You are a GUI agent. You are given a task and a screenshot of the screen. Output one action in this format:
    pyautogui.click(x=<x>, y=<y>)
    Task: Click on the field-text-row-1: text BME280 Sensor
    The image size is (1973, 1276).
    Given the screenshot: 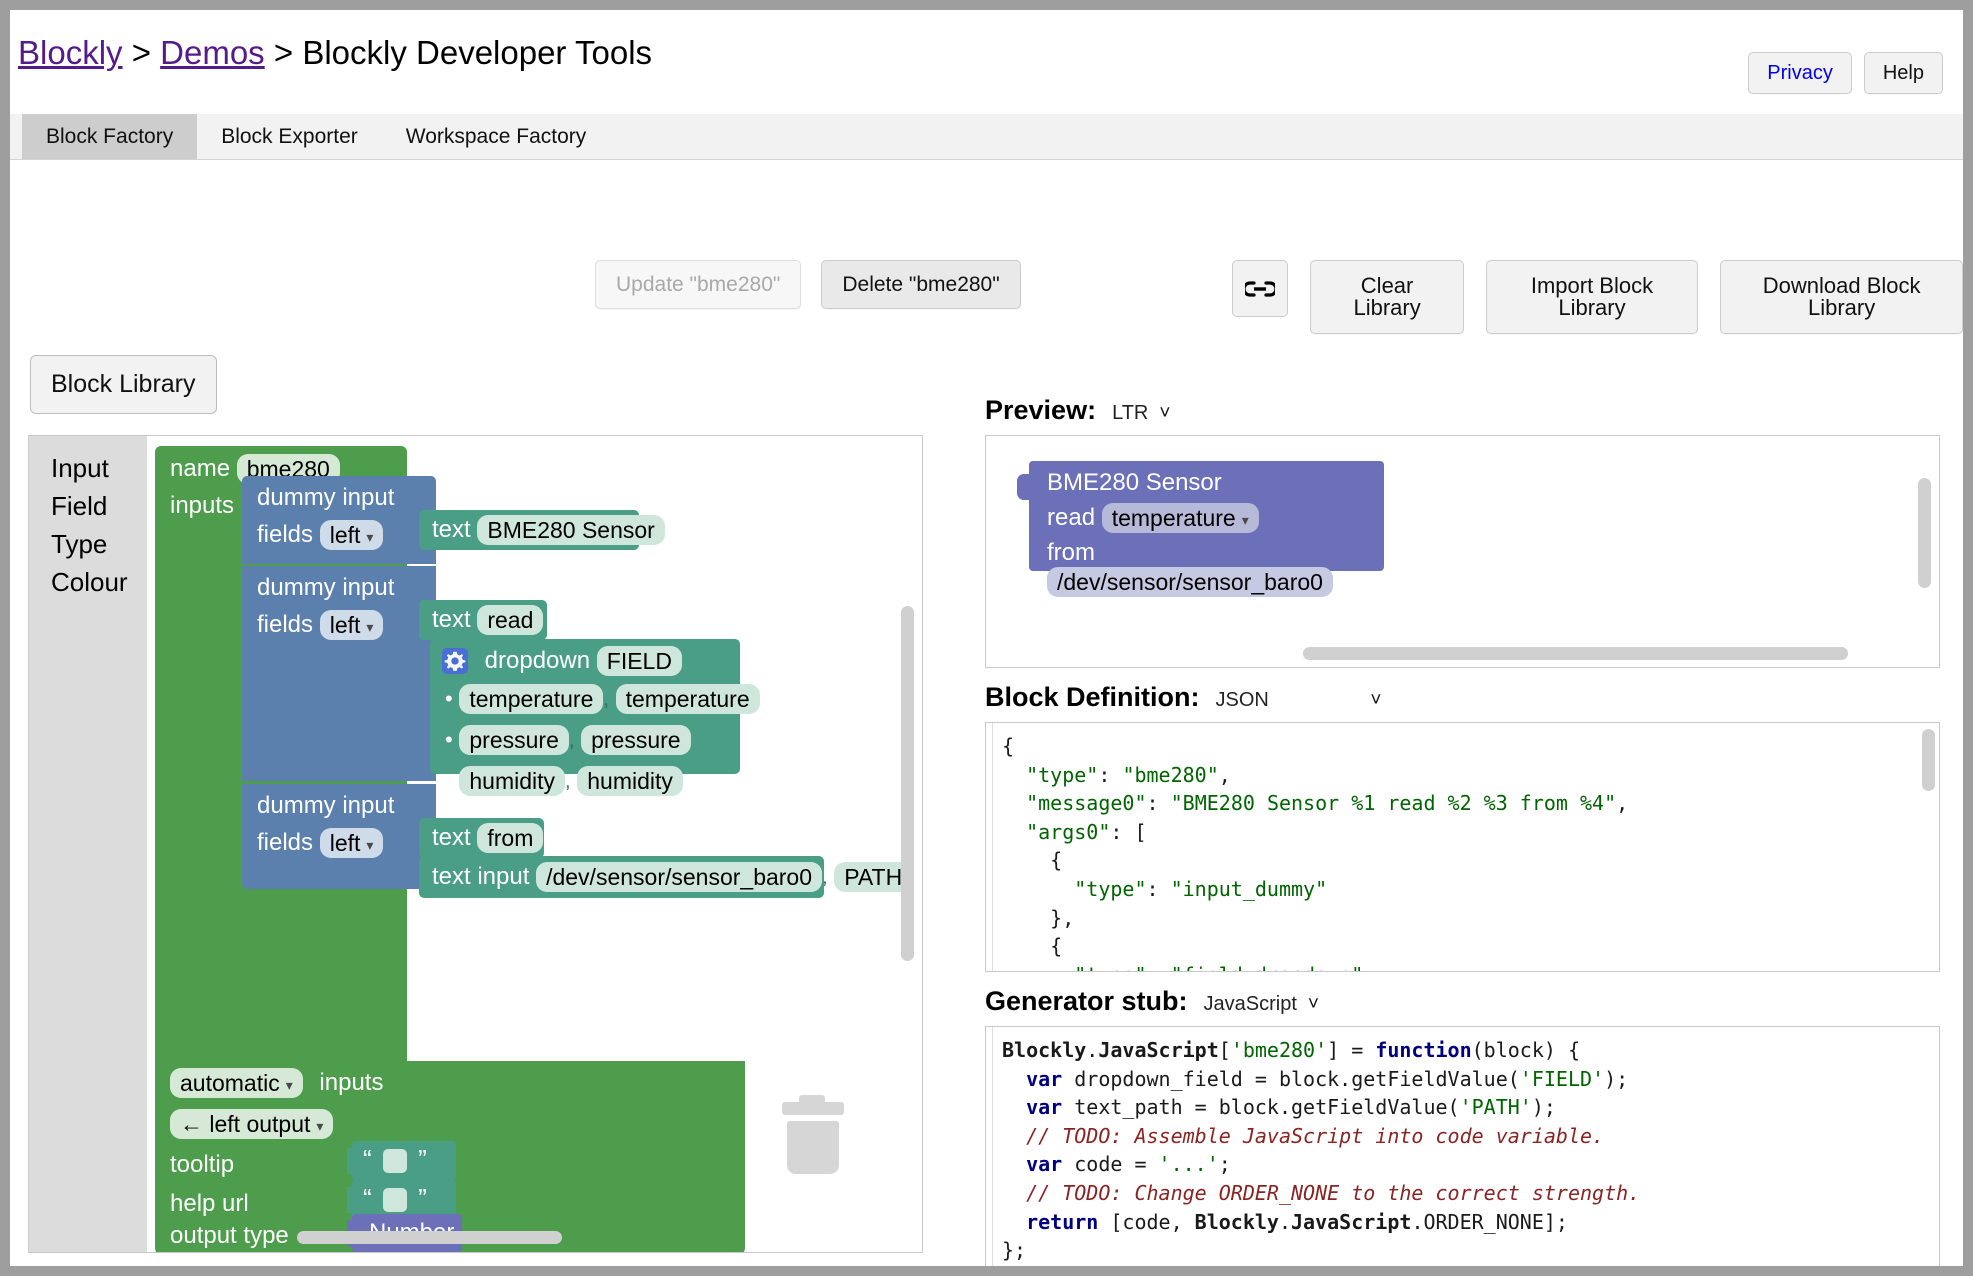 What is the action you would take?
    pyautogui.click(x=548, y=530)
    